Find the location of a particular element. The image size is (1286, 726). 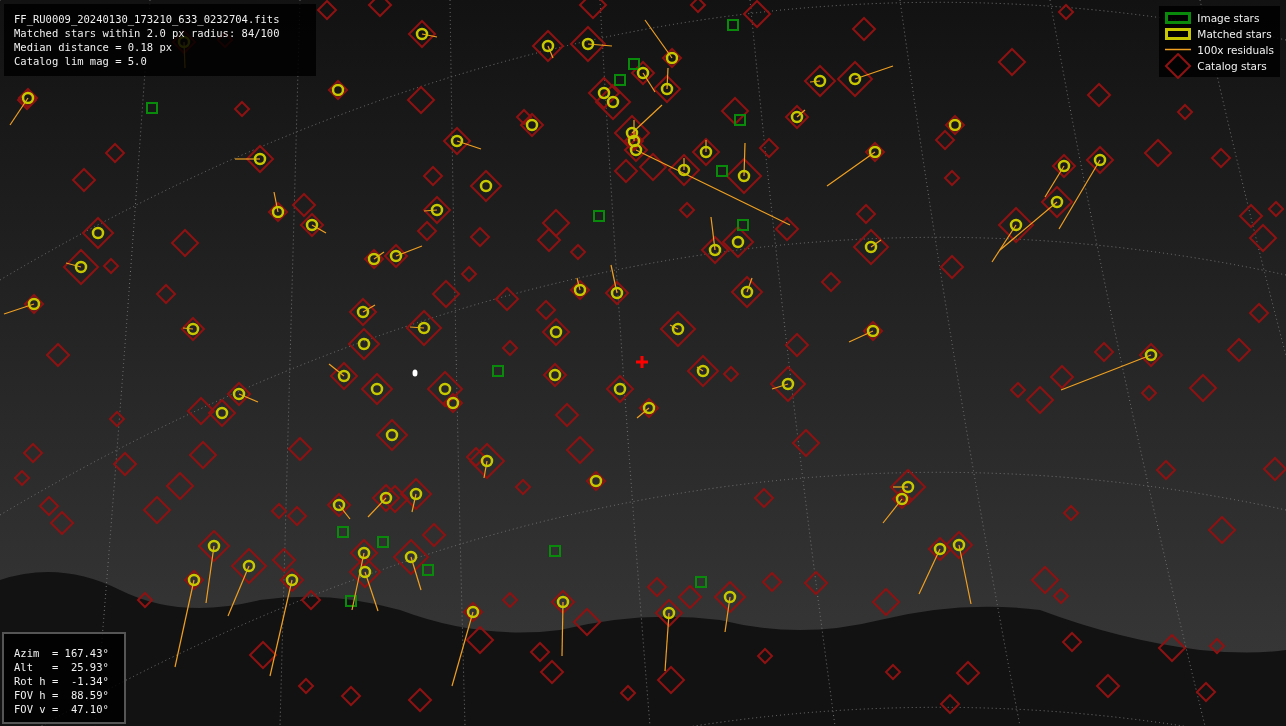

line-marker-icon is located at coordinates (1178, 49).